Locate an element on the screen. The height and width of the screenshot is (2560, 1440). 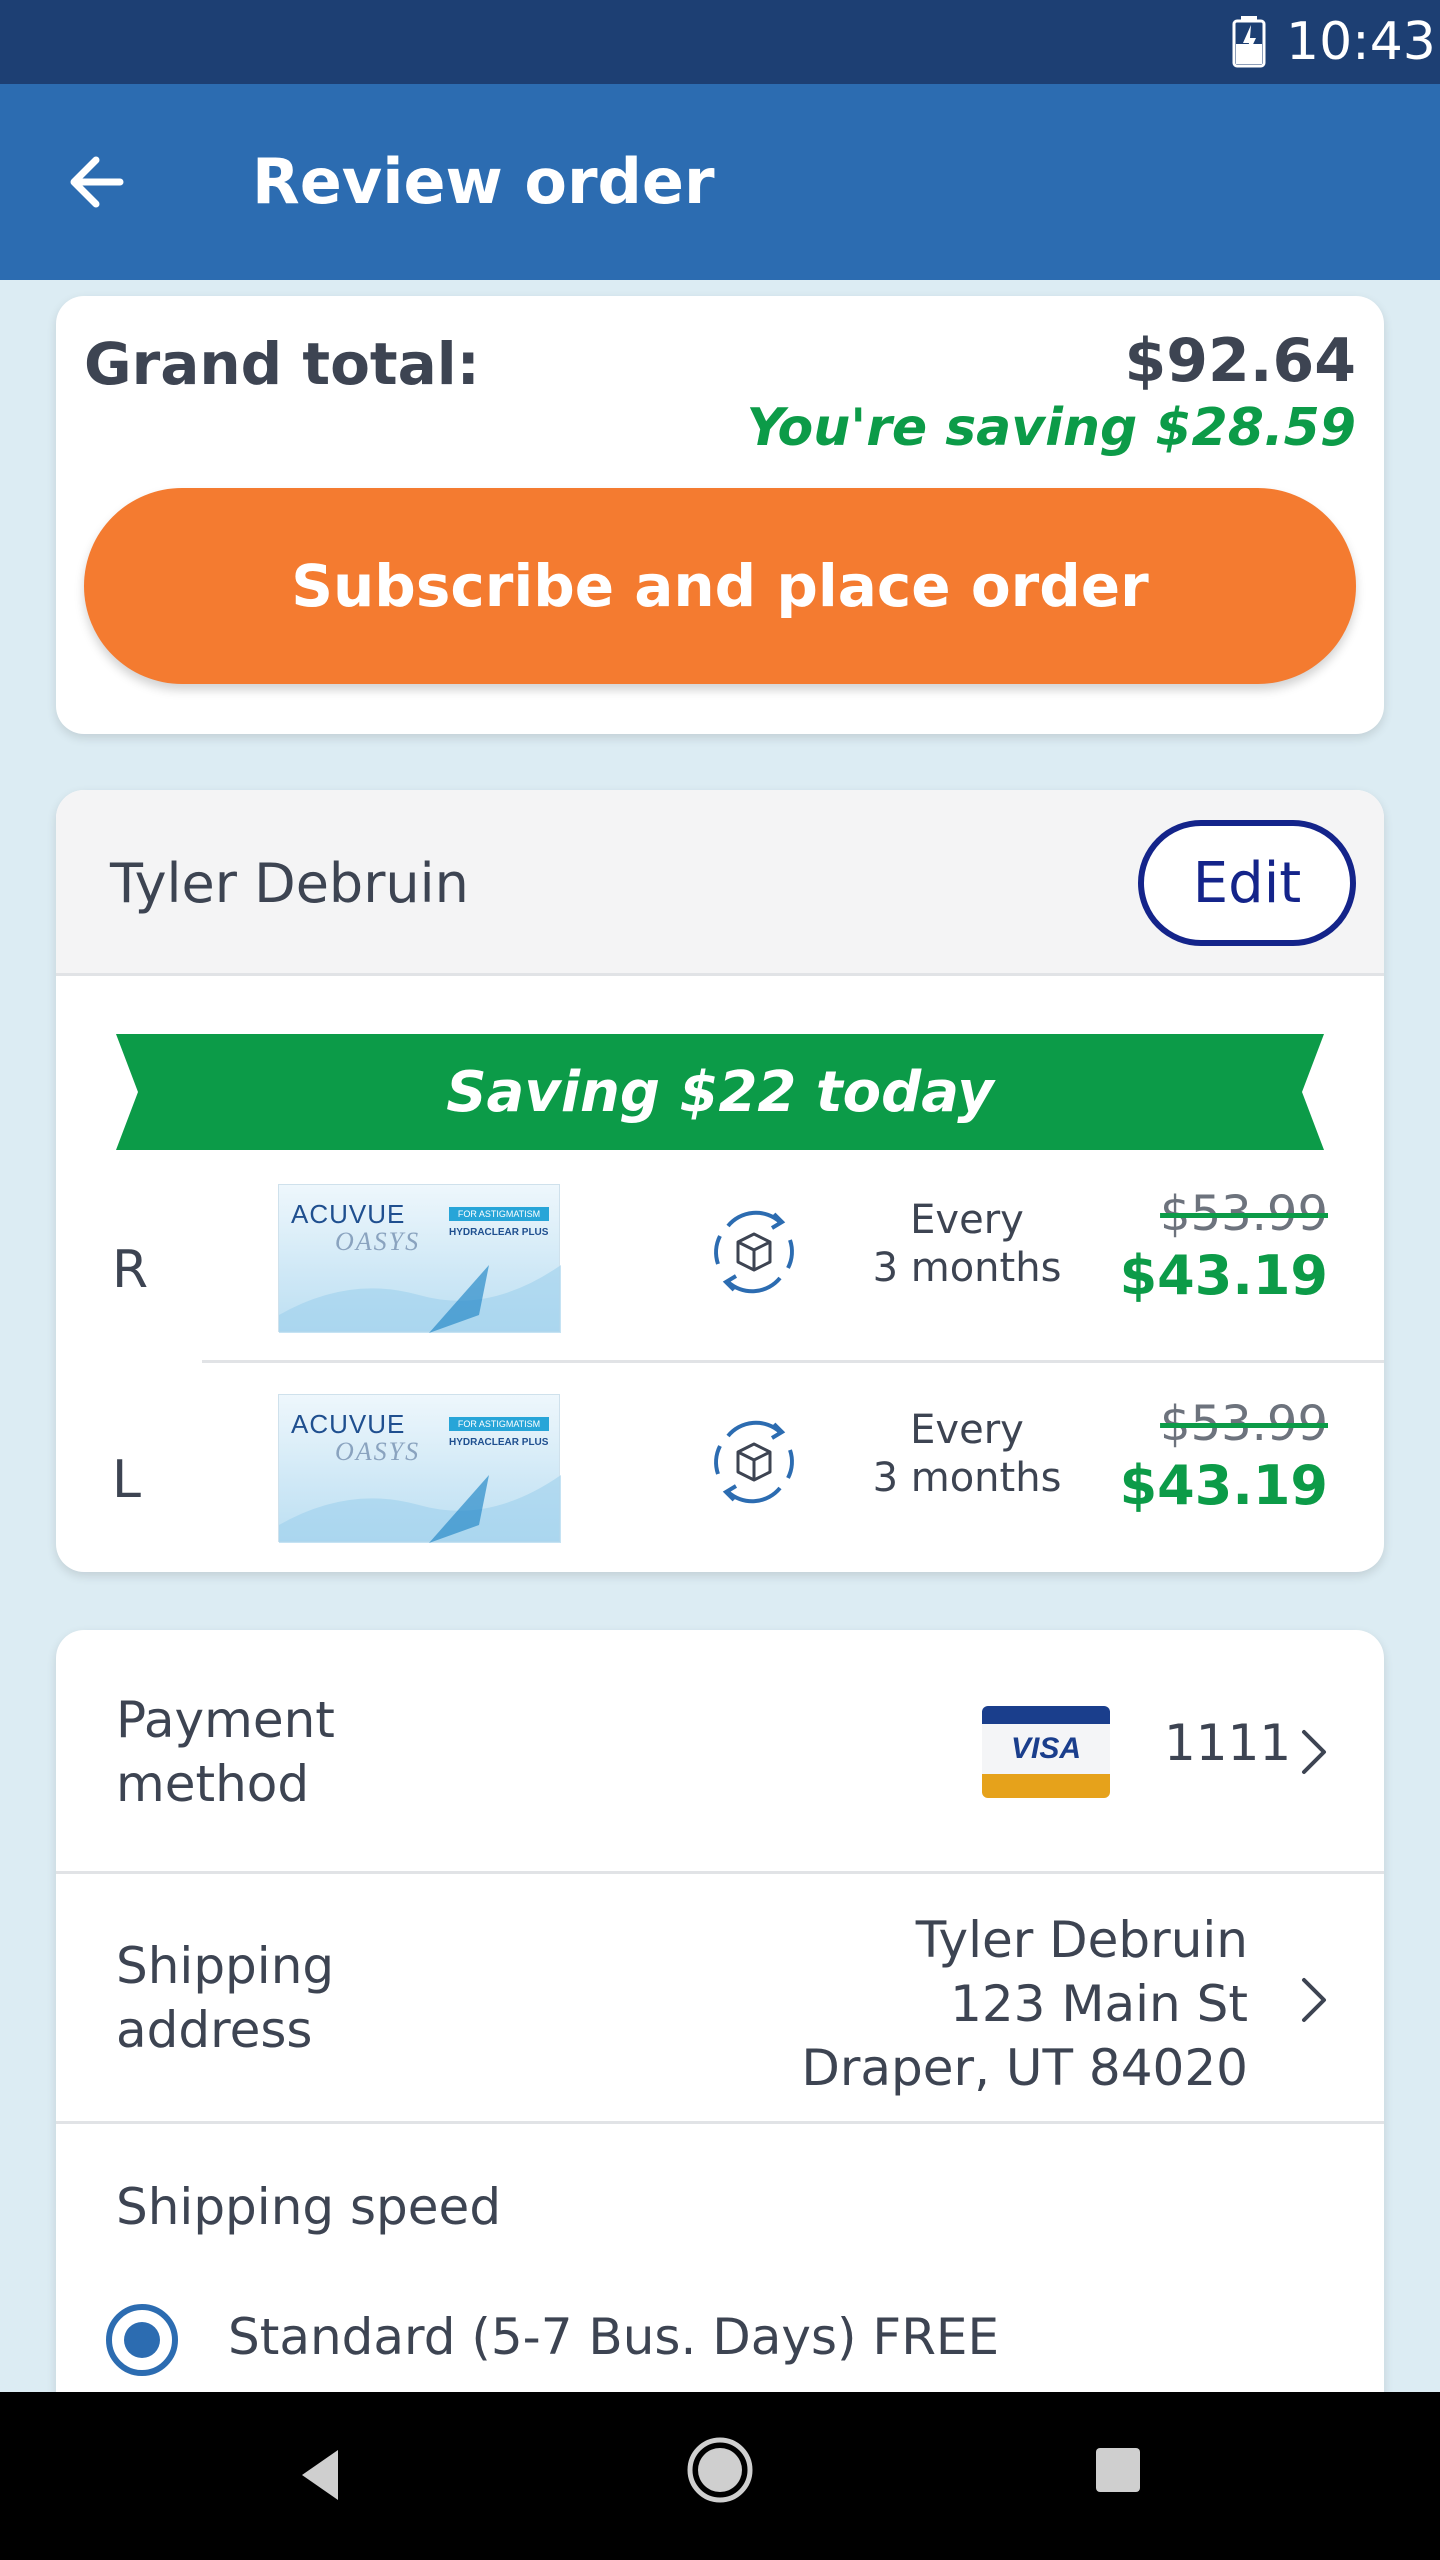
app-bar: Review order is located at coordinates (720, 182).